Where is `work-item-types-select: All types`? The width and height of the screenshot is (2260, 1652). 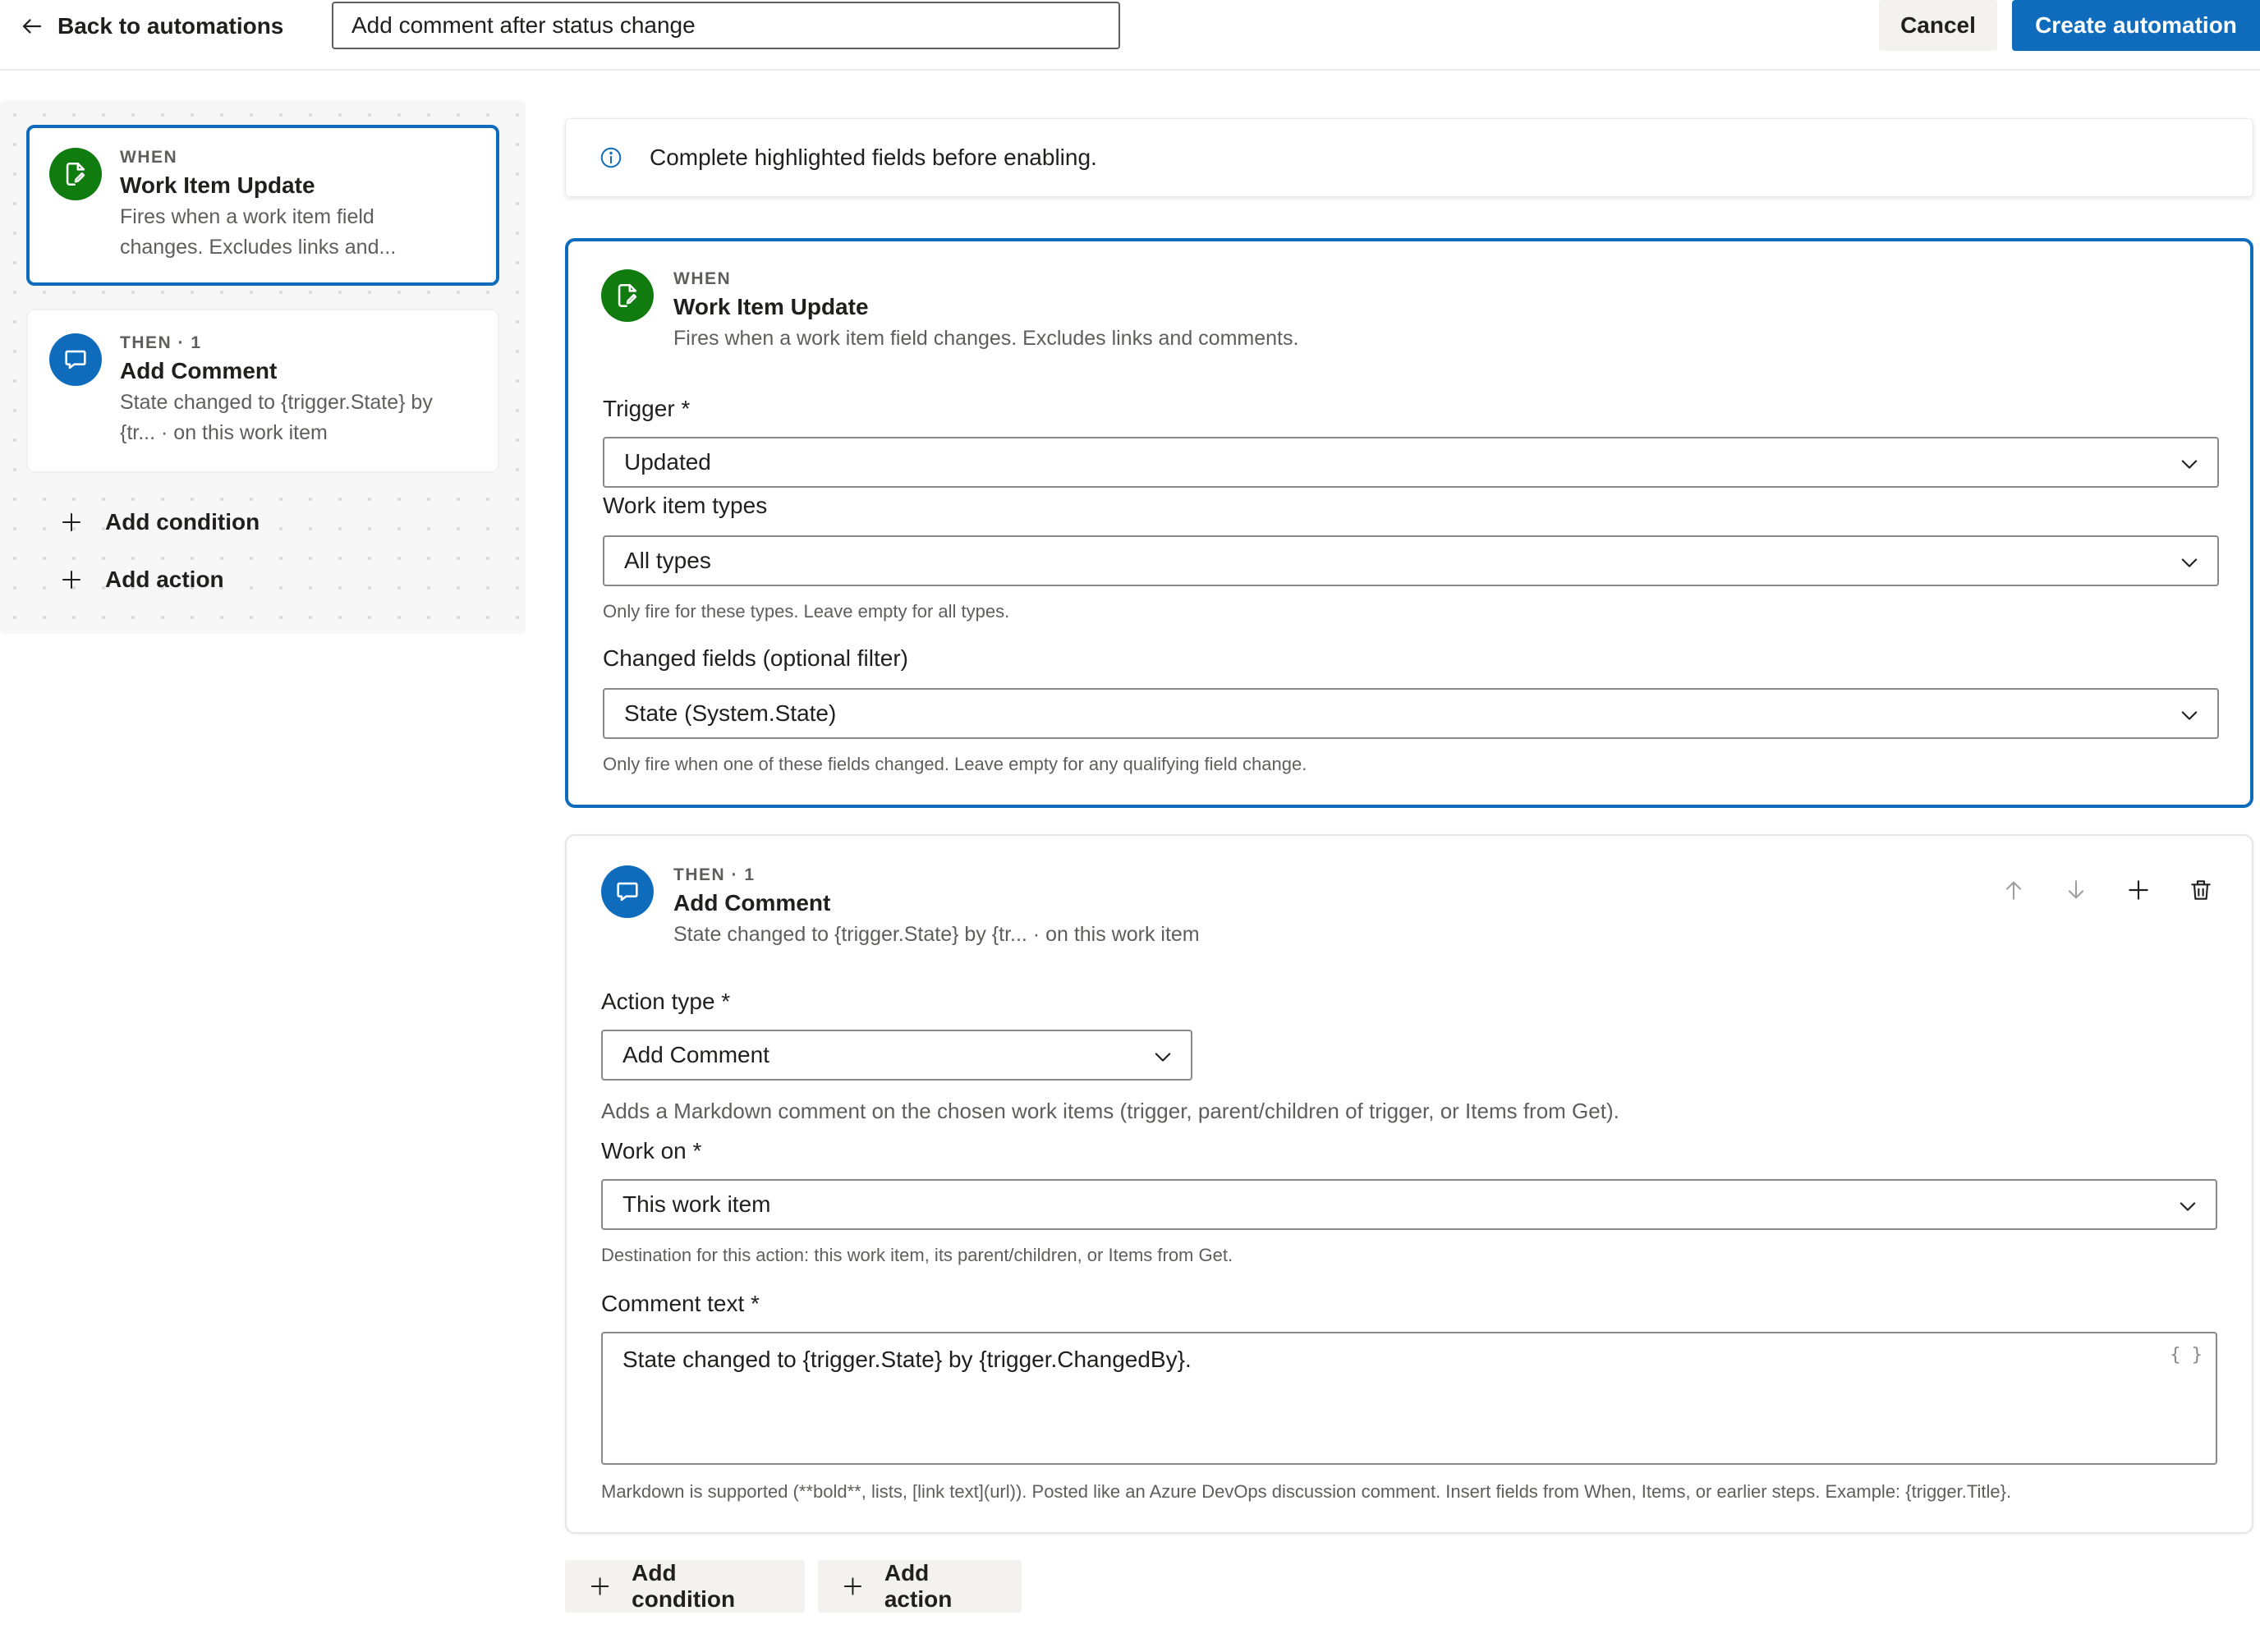
work-item-types-select: All types is located at coordinates (1411, 561).